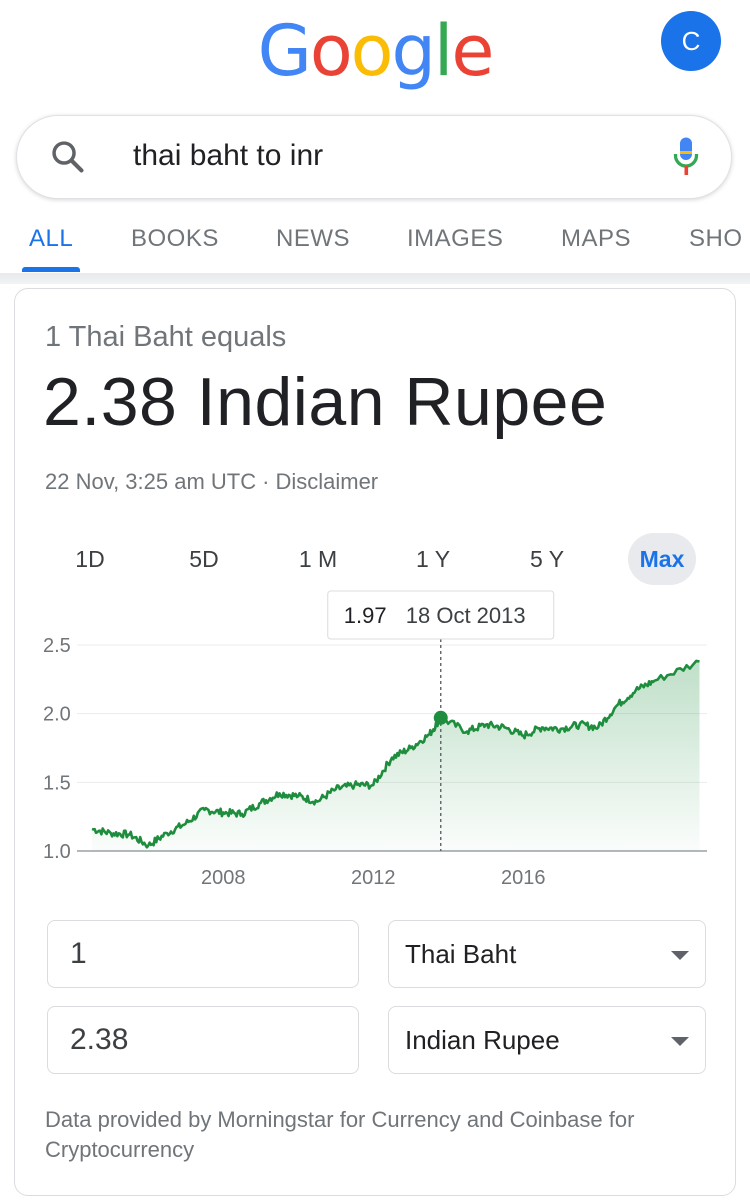  Describe the element at coordinates (57, 715) in the screenshot. I see `y-tick-label: 2.0` at that location.